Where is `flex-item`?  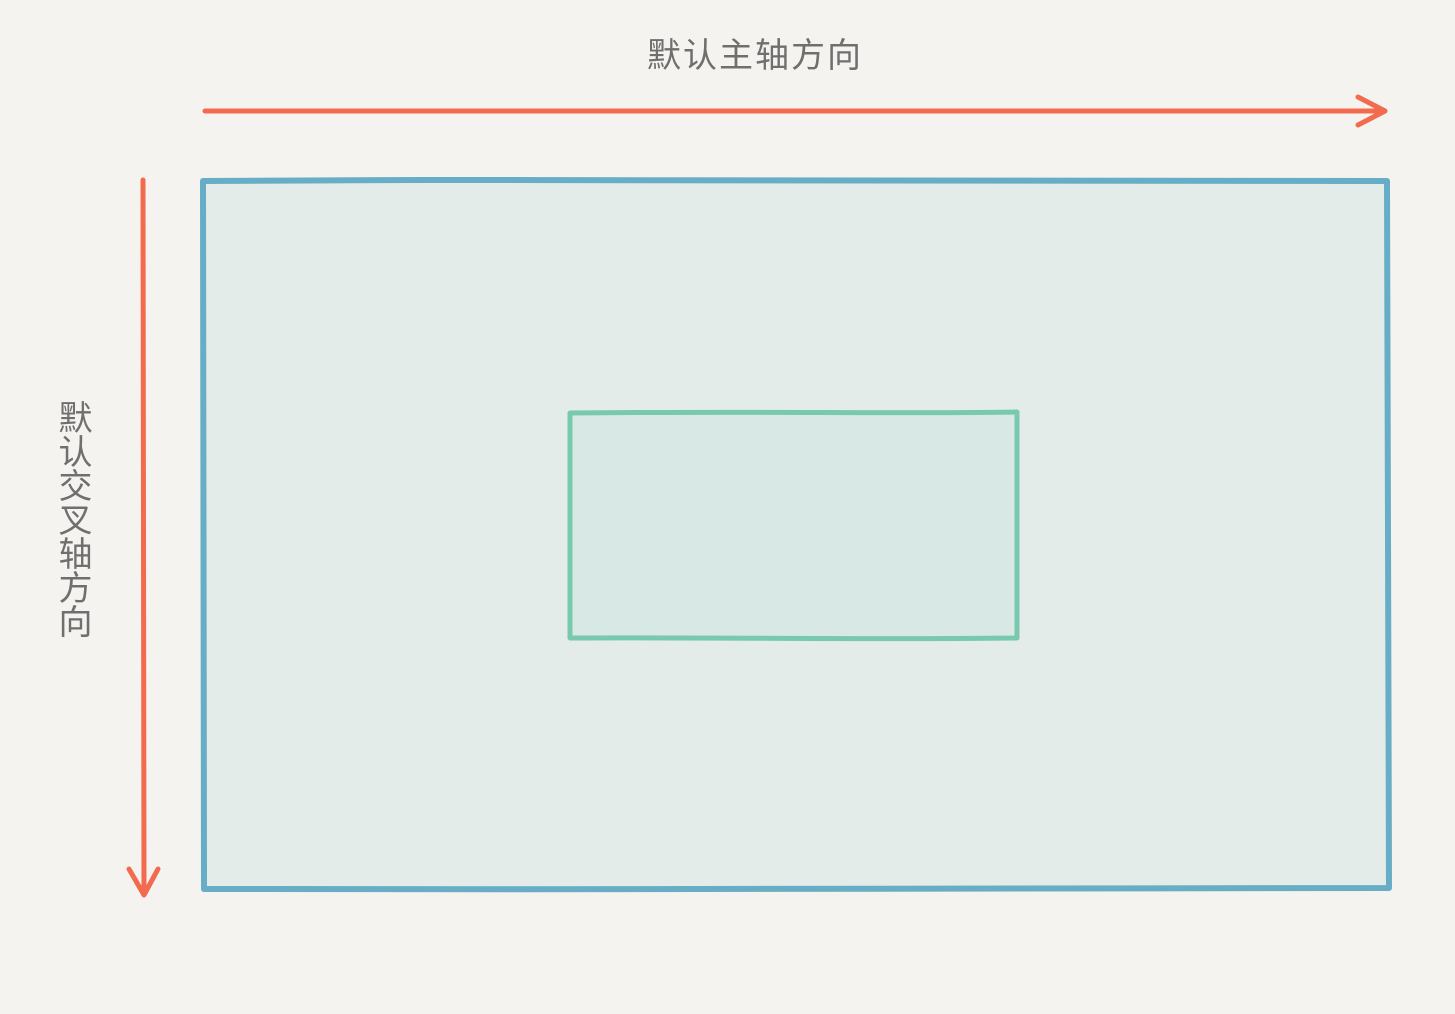
flex-item is located at coordinates (793, 525).